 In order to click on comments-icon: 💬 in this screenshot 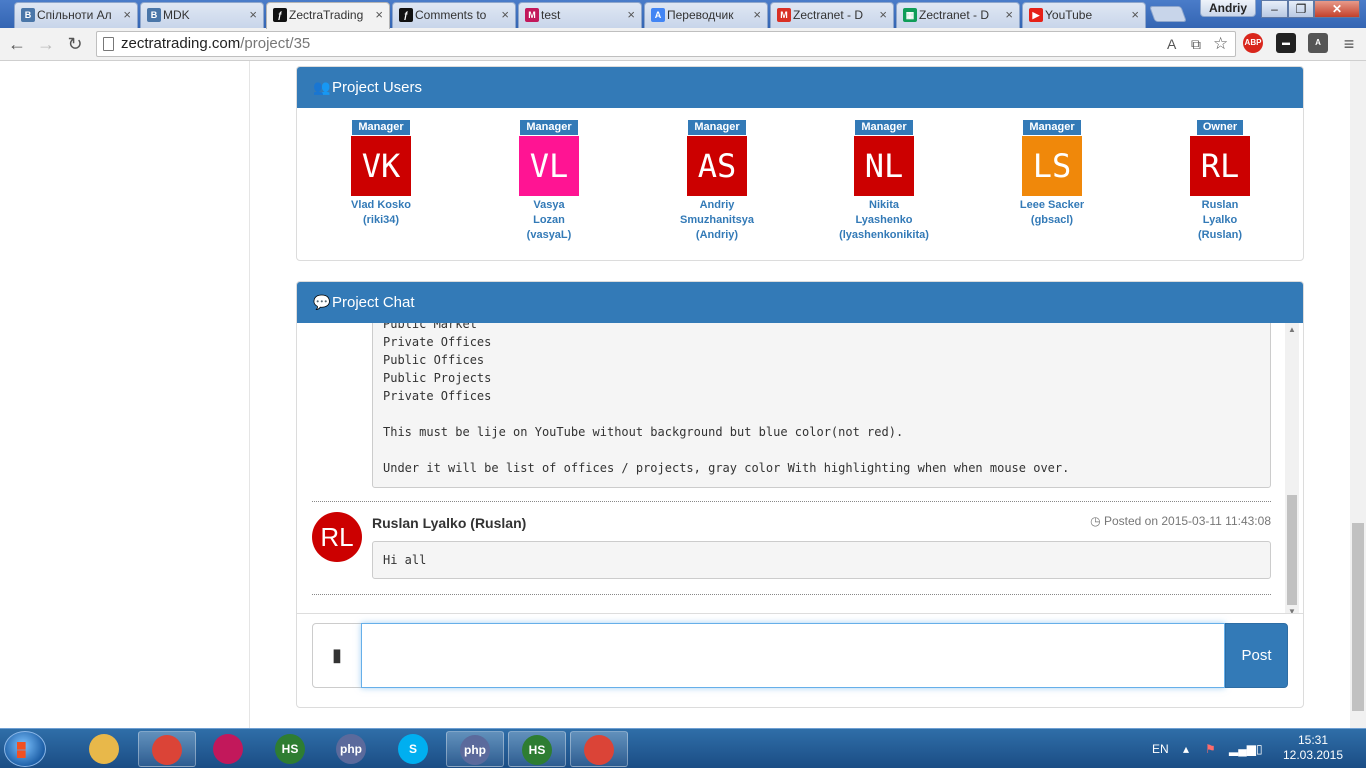, I will do `click(322, 302)`.